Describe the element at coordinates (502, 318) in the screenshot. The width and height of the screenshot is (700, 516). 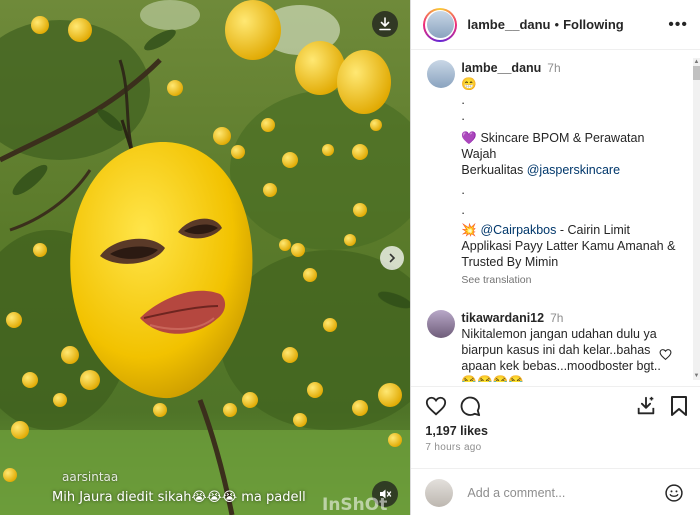
I see `commenter-username: tikawardani12` at that location.